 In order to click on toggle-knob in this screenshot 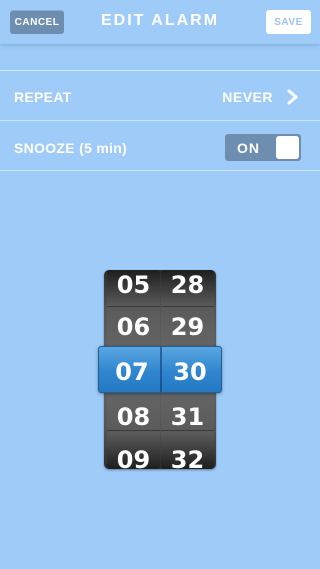, I will do `click(287, 147)`.